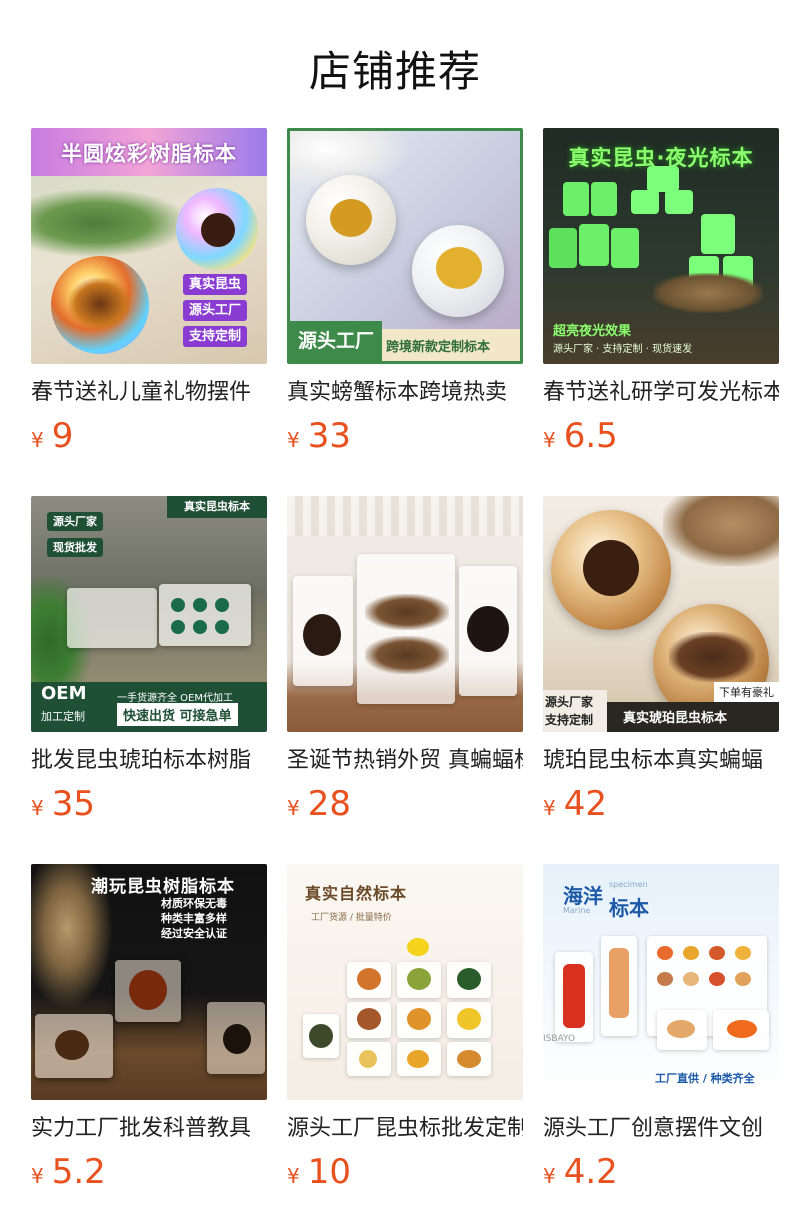 This screenshot has width=790, height=1232. Describe the element at coordinates (661, 246) in the screenshot. I see `product-image: 真实昆虫·夜光标本 超亮夜光效果 源头厂家 · 支持定制 · 现货速发` at that location.